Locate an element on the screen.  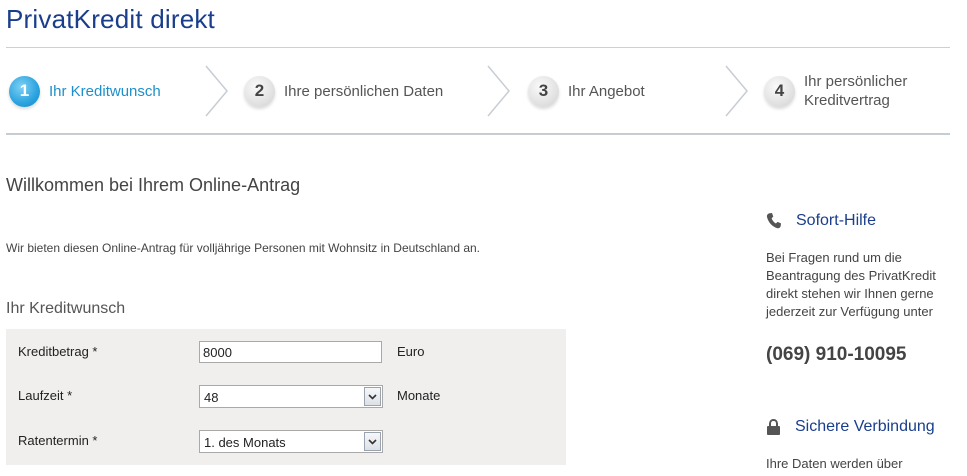
step-2-label: Ihre persönlichen Daten is located at coordinates (364, 91).